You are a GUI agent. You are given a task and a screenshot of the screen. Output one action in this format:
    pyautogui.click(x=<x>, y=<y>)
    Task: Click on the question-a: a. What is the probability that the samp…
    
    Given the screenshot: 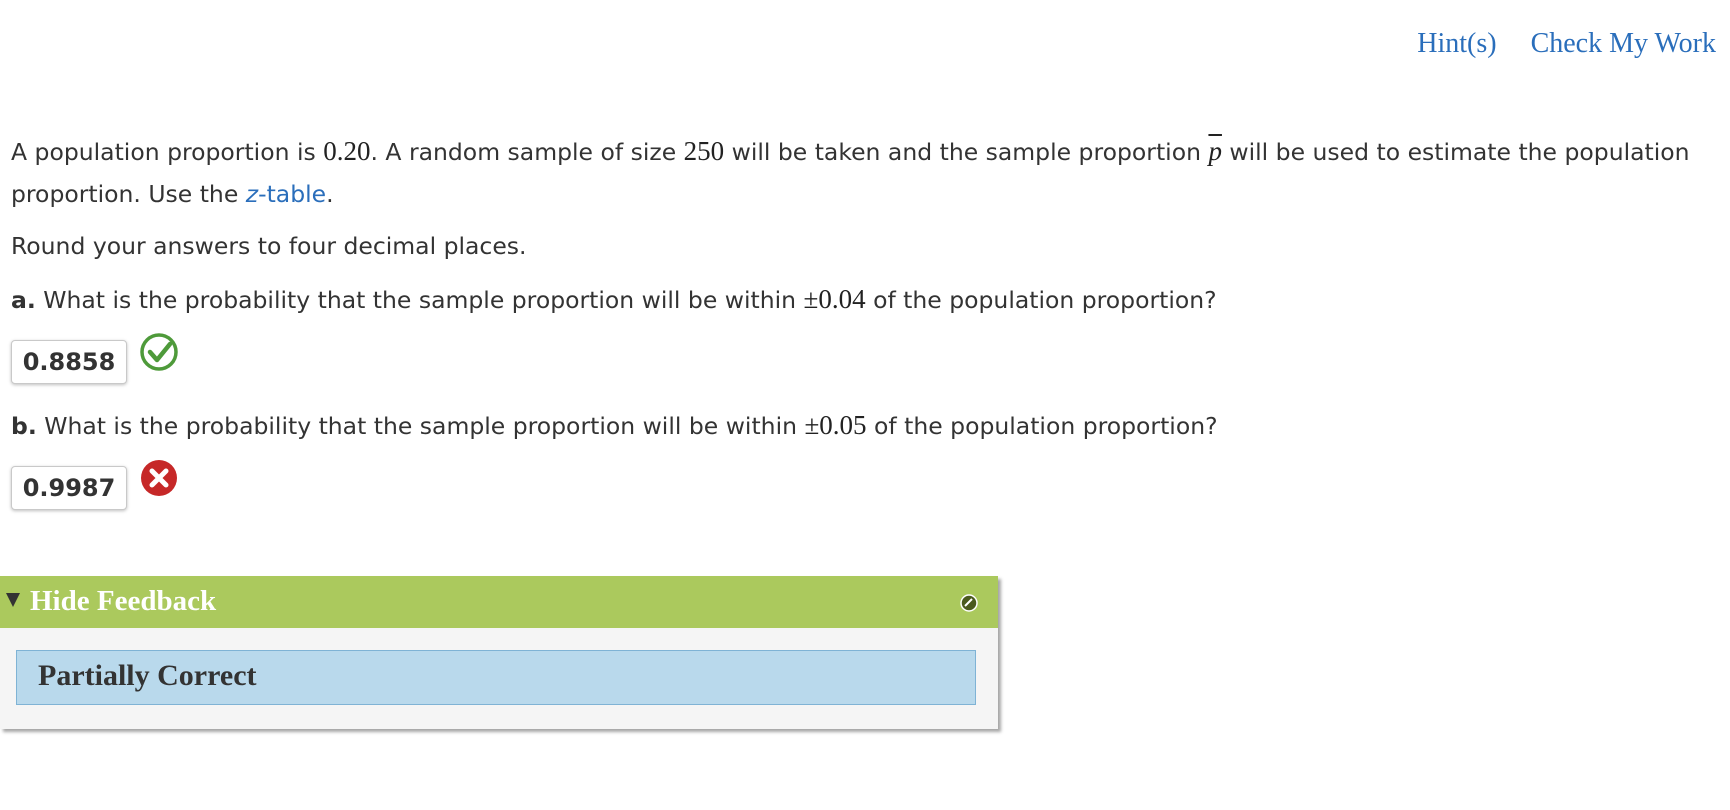 What is the action you would take?
    pyautogui.click(x=614, y=299)
    